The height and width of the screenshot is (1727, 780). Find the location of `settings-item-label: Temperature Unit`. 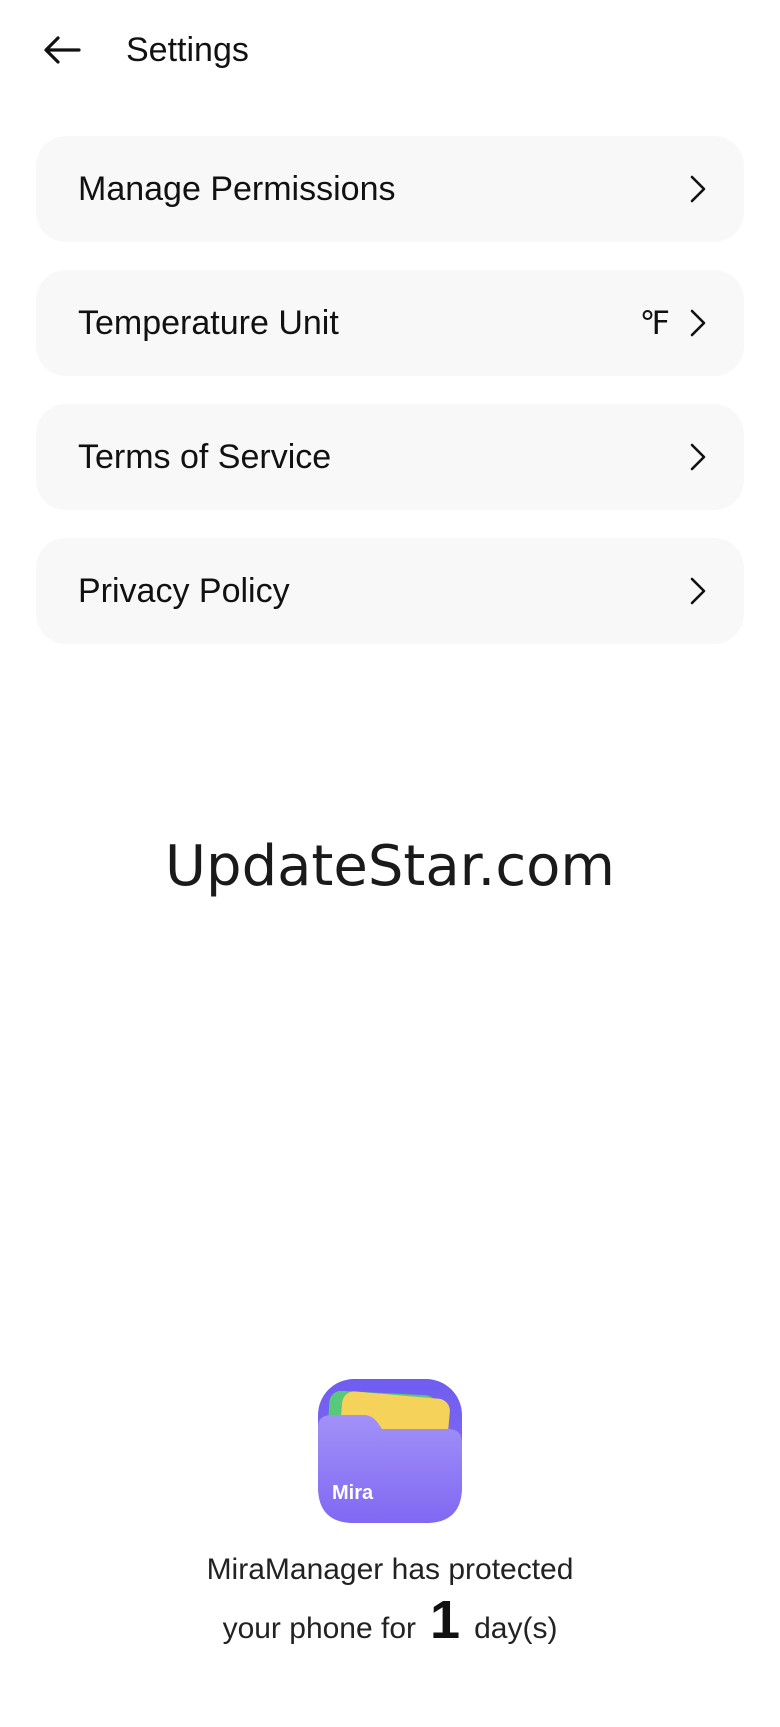

settings-item-label: Temperature Unit is located at coordinates (208, 323).